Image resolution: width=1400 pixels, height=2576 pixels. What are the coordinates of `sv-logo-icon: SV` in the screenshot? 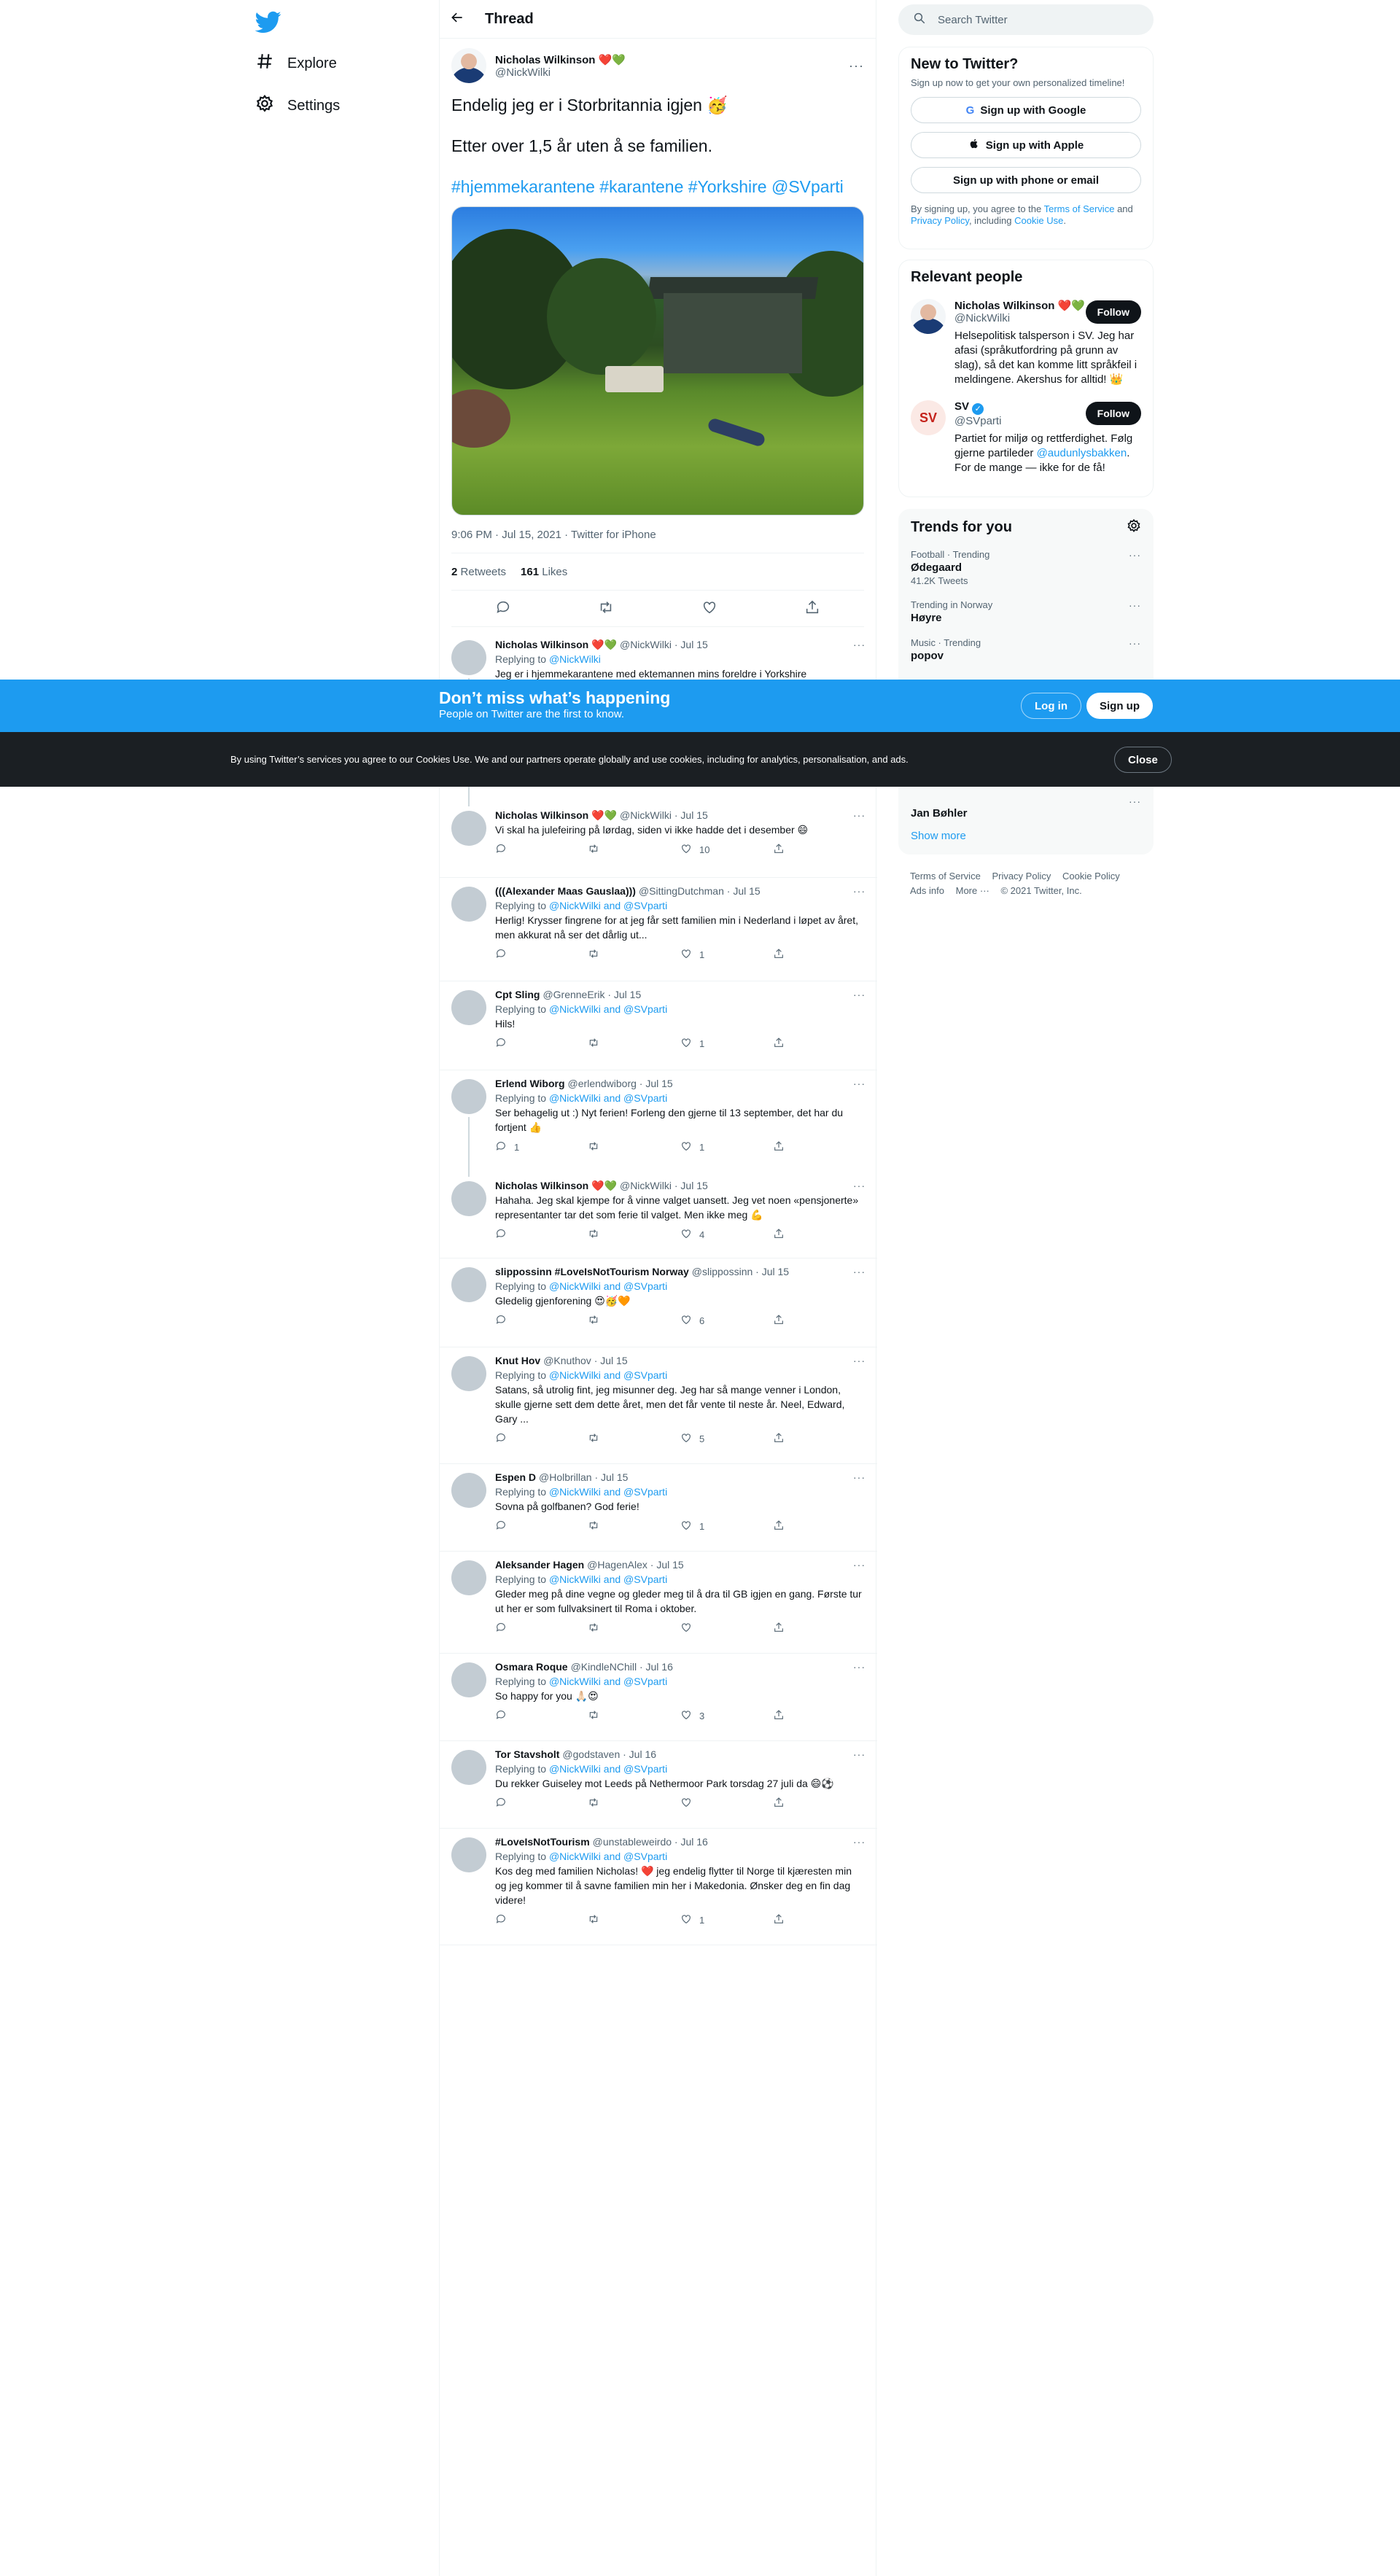 It's located at (928, 417).